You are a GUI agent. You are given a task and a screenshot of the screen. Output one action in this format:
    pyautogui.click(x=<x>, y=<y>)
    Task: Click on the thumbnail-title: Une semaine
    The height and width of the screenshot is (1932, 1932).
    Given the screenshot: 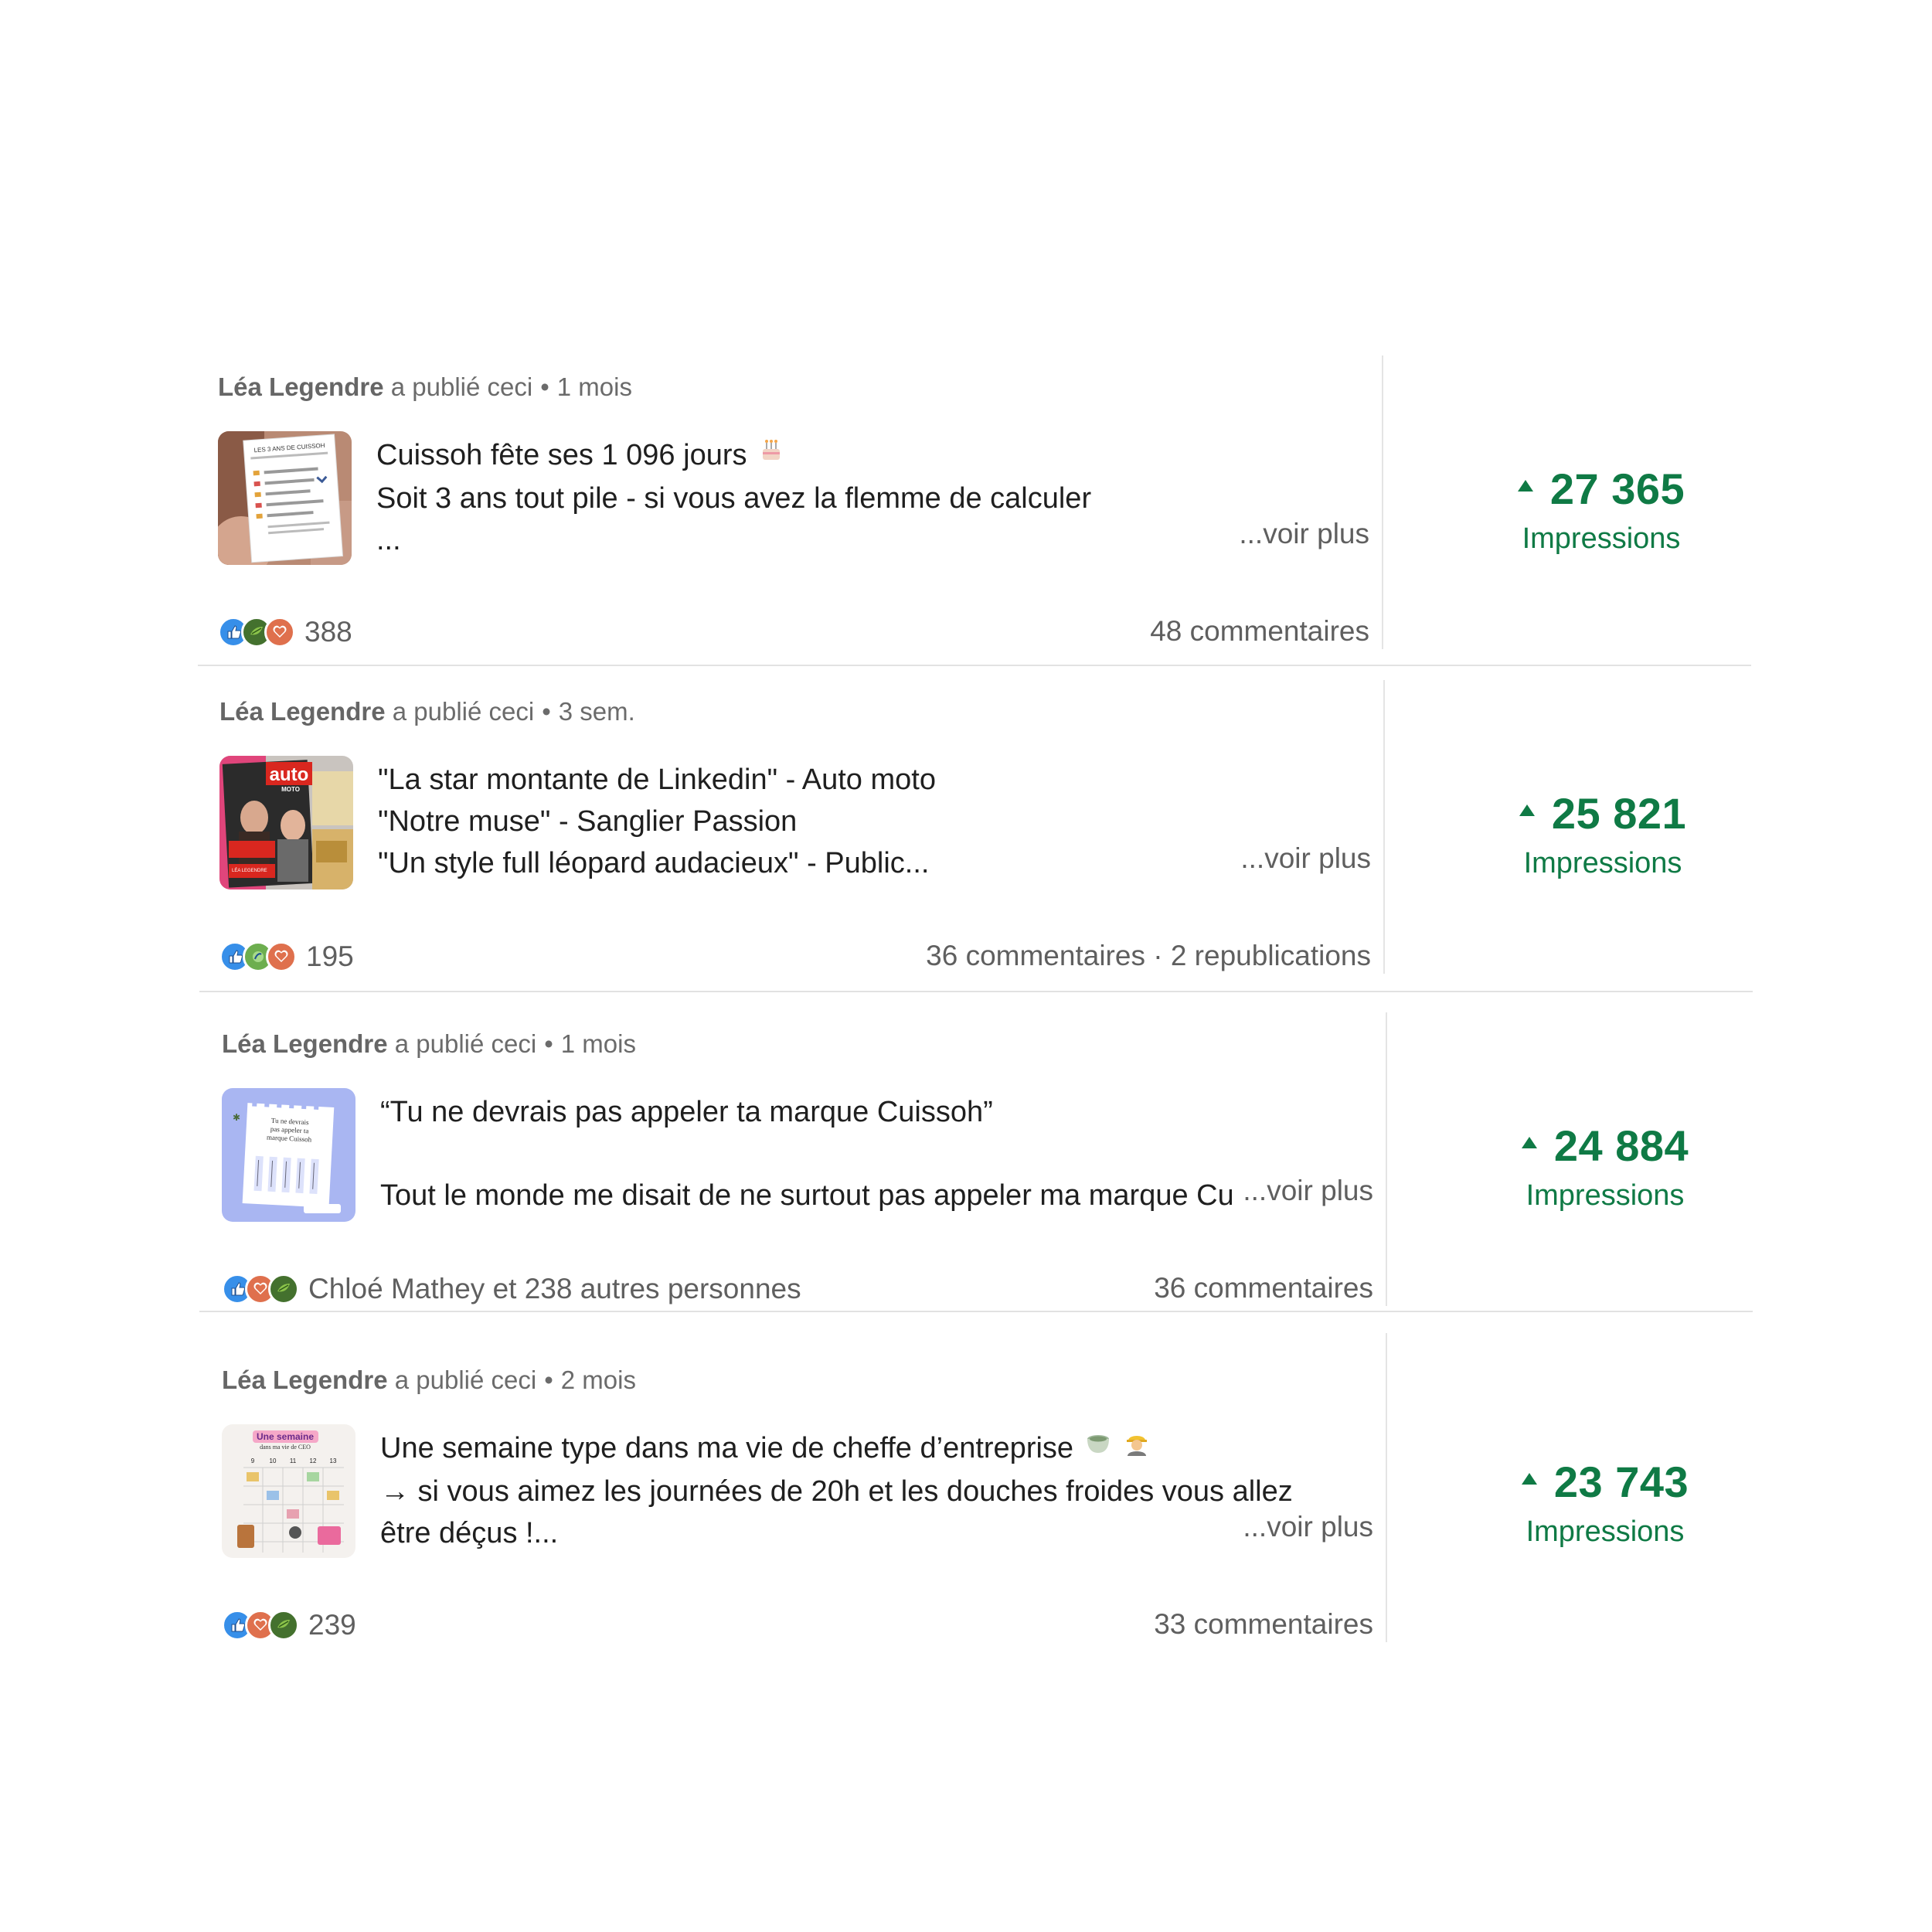 What is the action you would take?
    pyautogui.click(x=285, y=1437)
    